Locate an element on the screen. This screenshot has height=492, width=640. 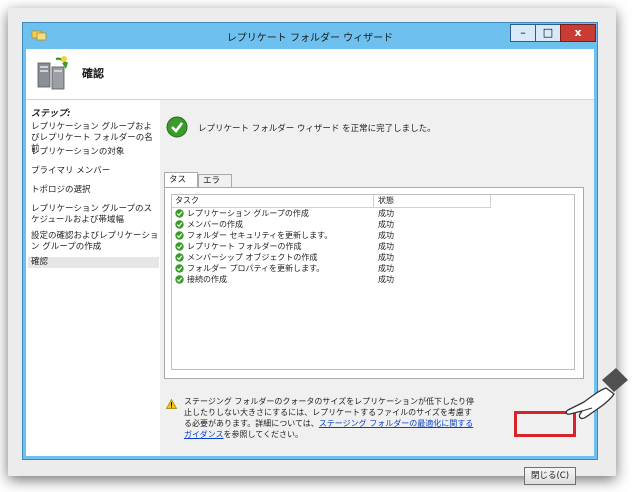
task-row: メンバーの作成 成功 is located at coordinates (372, 224).